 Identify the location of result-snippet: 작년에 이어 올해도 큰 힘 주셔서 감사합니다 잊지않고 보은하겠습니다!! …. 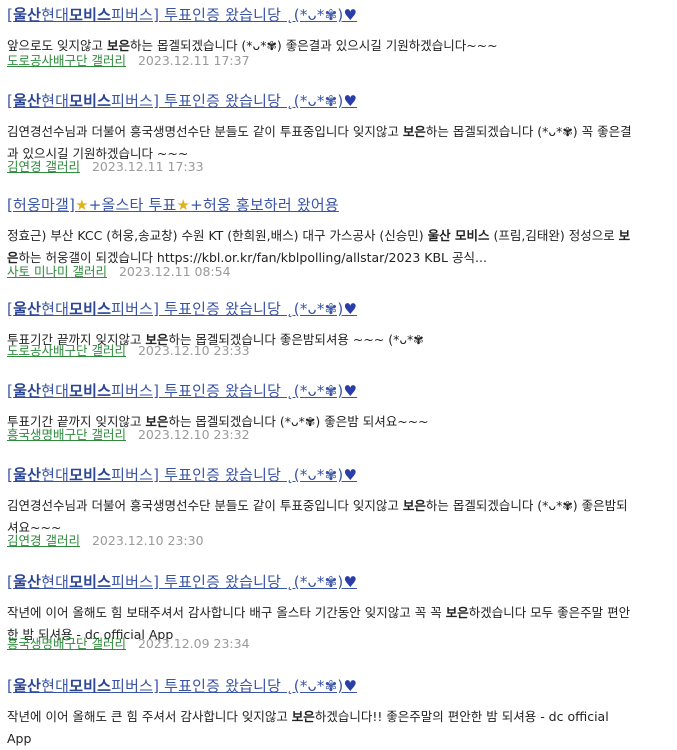
(321, 728).